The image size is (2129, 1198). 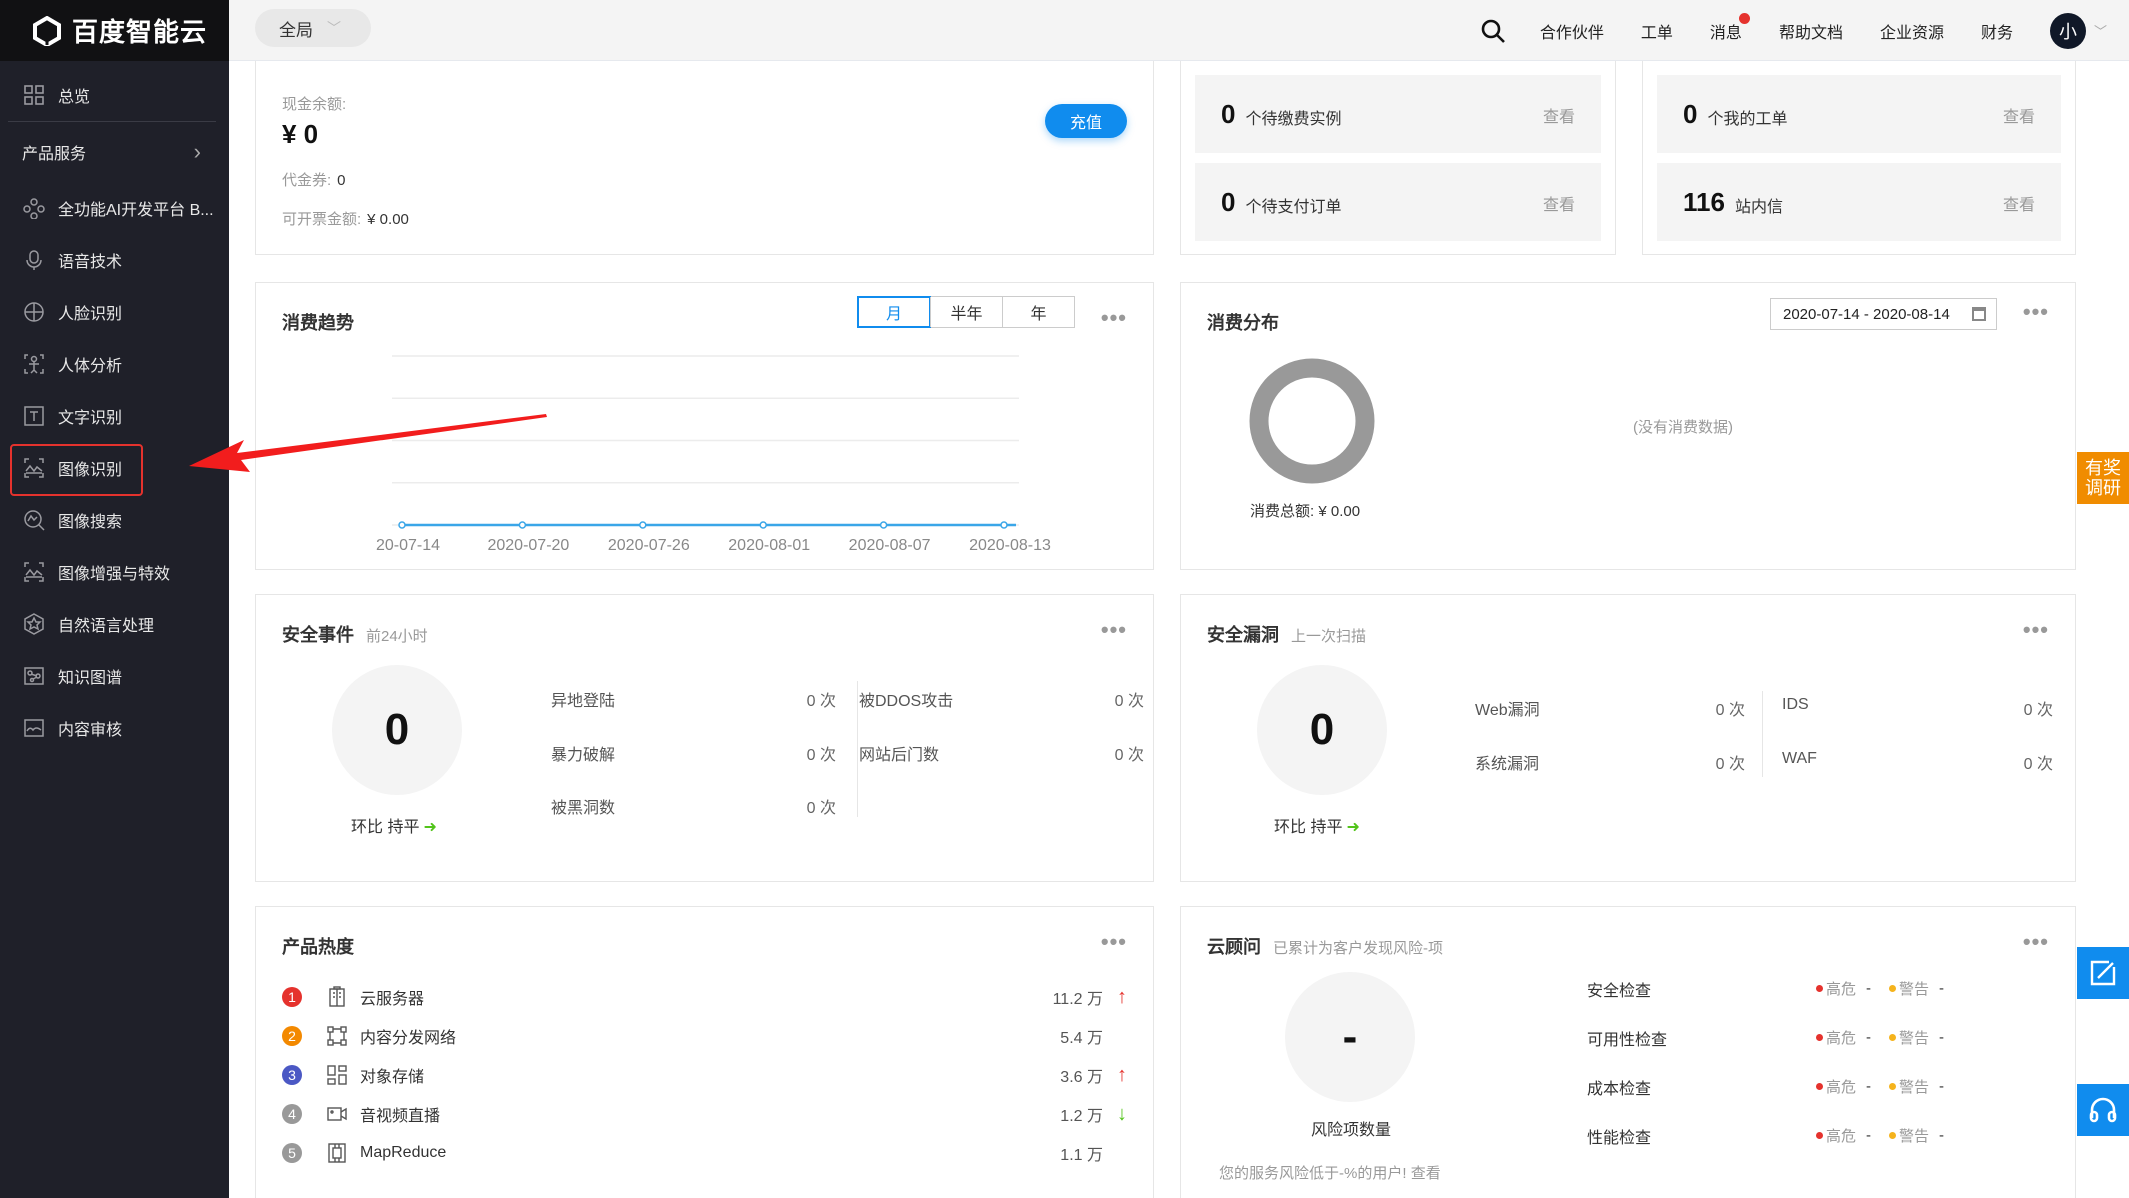 I want to click on nav-help-docs: 帮助文档, so click(x=1811, y=31).